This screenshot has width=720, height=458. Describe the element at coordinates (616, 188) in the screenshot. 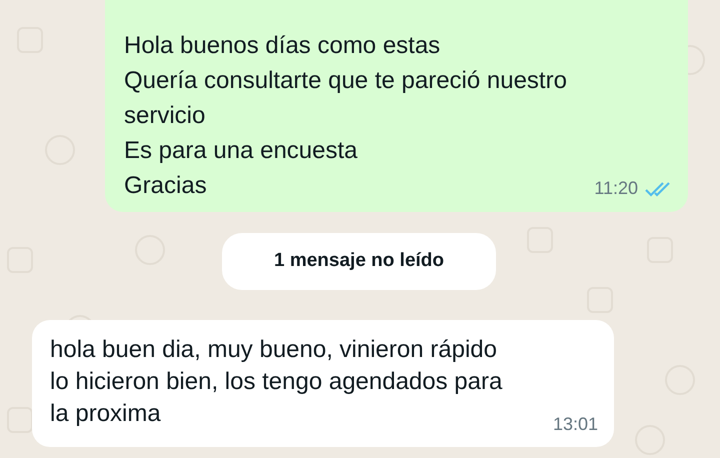

I see `message-time: 11:20` at that location.